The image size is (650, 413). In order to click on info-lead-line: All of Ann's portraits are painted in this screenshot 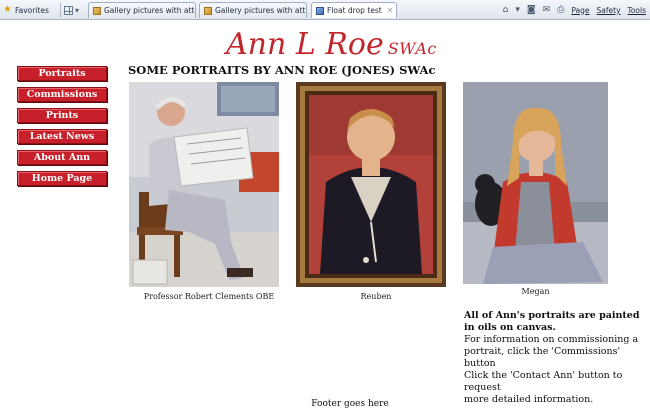, I will do `click(552, 315)`.